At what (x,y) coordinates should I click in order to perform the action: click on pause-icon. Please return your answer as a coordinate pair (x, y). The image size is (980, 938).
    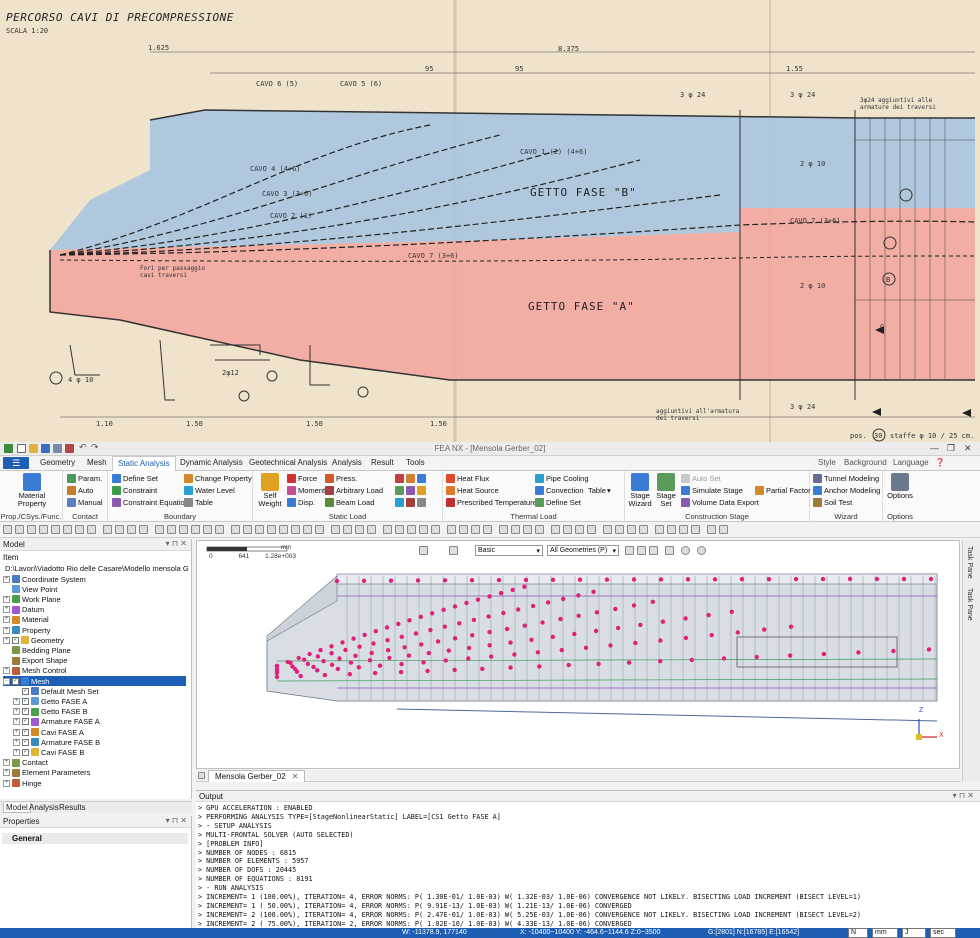
    Looking at the image, I should click on (701, 550).